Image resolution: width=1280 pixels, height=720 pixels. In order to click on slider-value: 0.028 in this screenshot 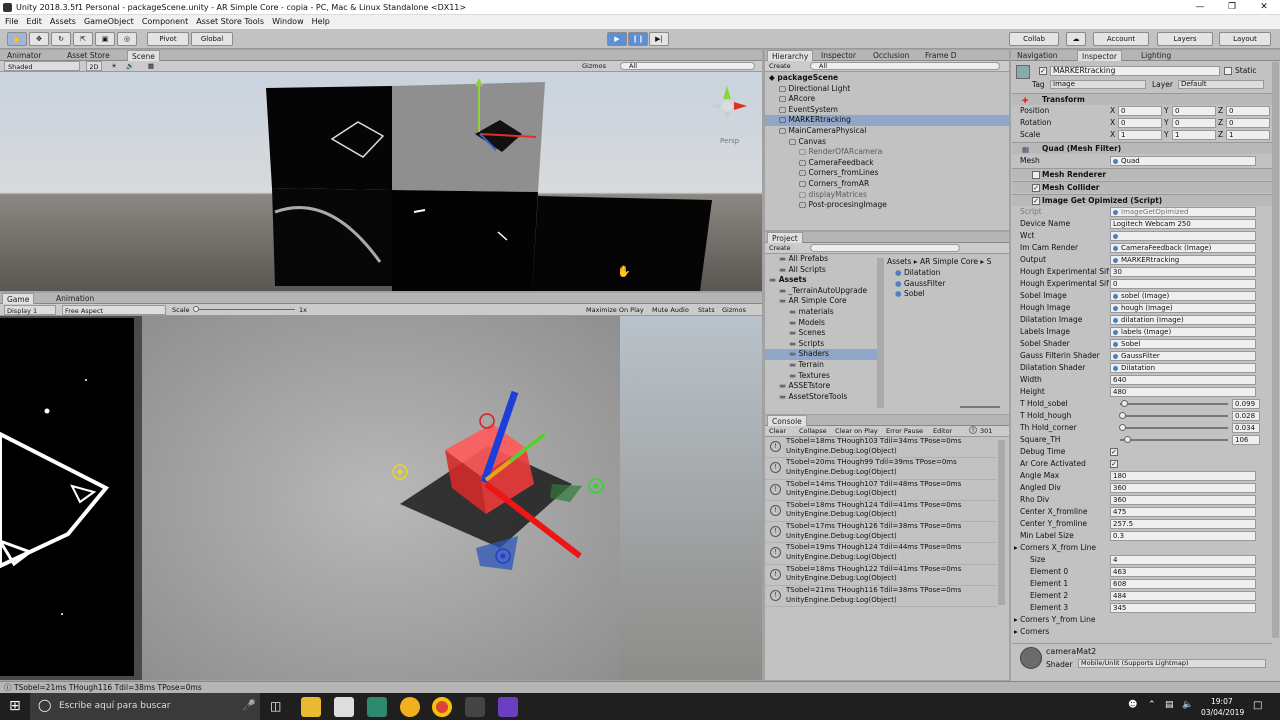, I will do `click(1246, 416)`.